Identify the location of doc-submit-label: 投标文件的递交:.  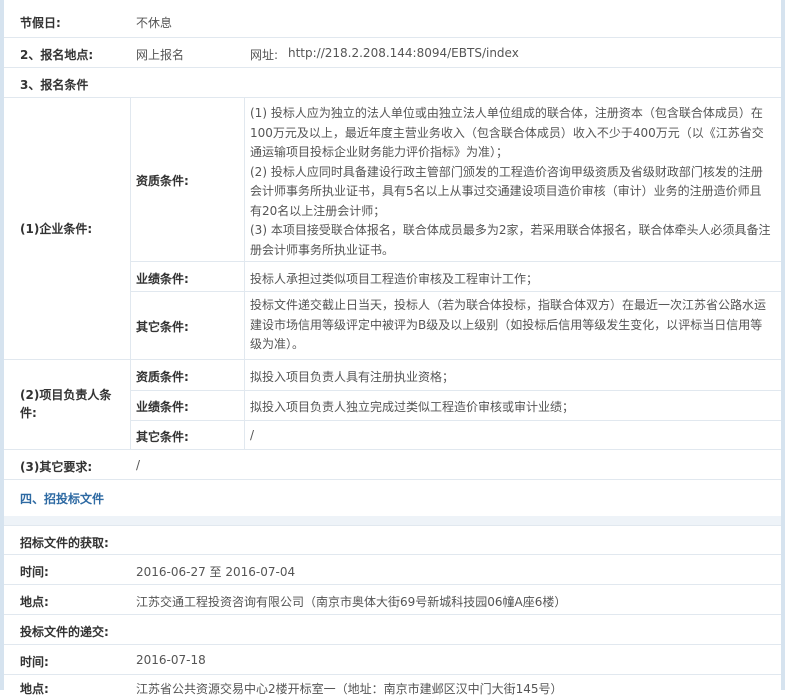
(64, 632).